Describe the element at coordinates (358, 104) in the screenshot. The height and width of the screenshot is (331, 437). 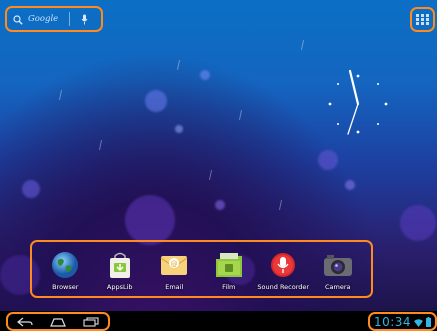
I see `analog-clock-widget` at that location.